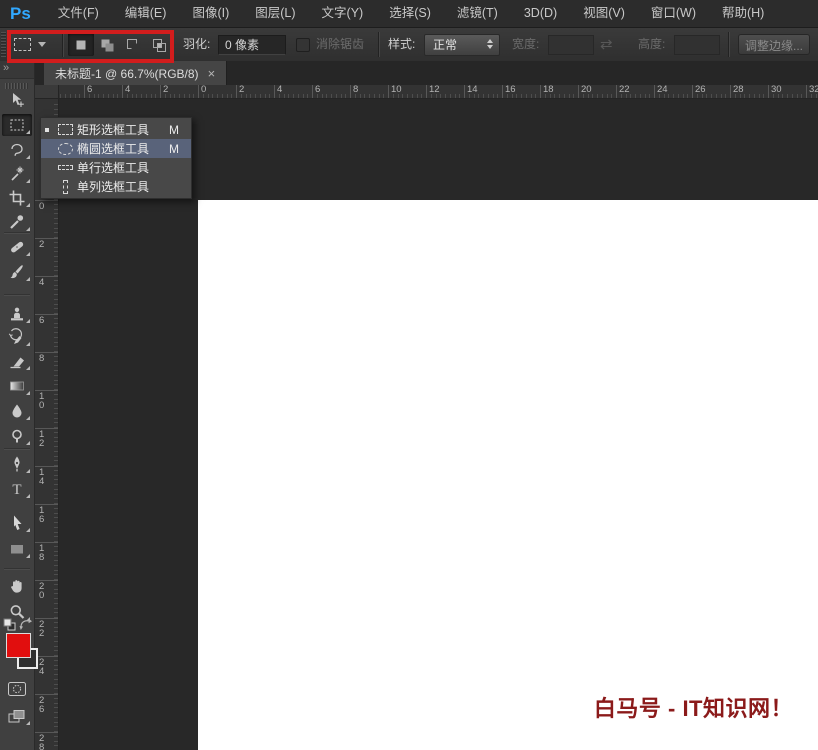 Image resolution: width=818 pixels, height=750 pixels. I want to click on dropdown-caret-icon, so click(42, 44).